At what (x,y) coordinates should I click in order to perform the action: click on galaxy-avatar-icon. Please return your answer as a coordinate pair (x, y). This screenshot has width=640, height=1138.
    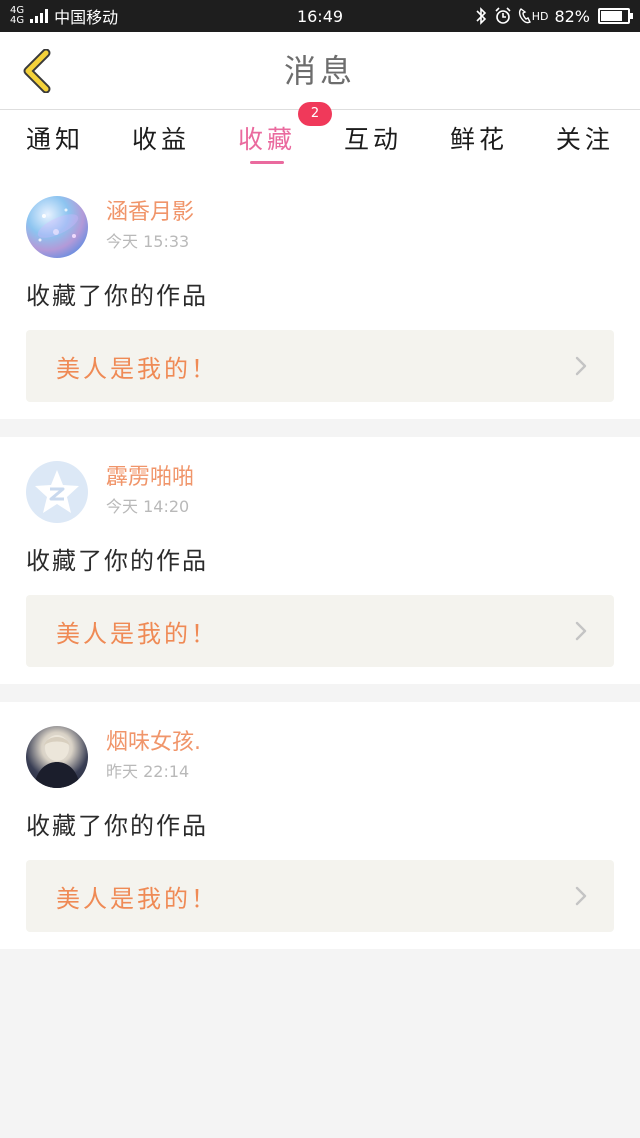
    Looking at the image, I should click on (58, 225).